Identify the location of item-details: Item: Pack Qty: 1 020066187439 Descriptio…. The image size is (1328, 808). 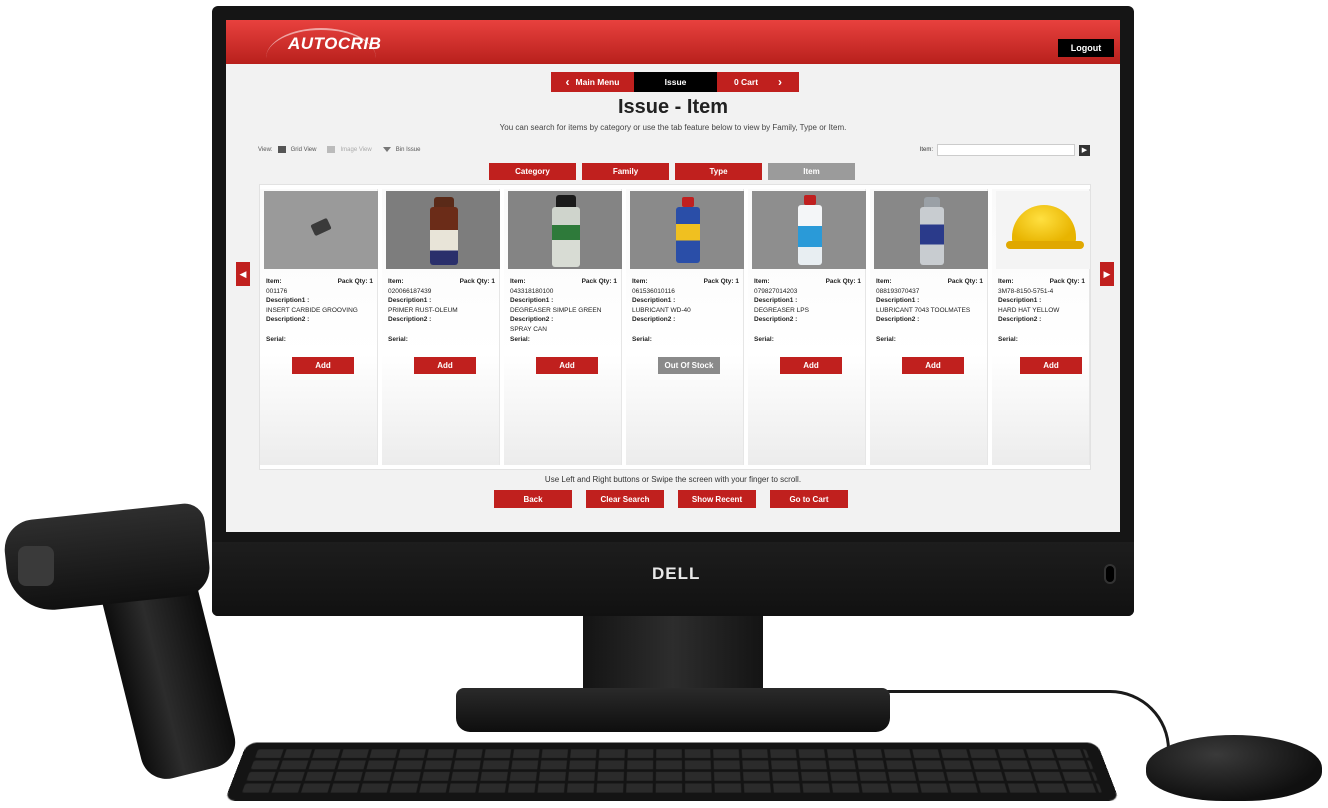
(441, 310).